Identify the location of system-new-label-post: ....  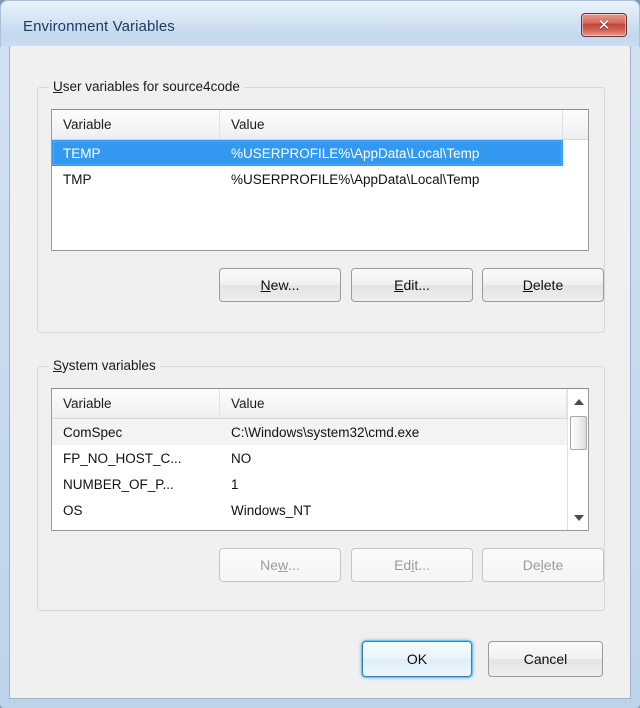
(294, 565).